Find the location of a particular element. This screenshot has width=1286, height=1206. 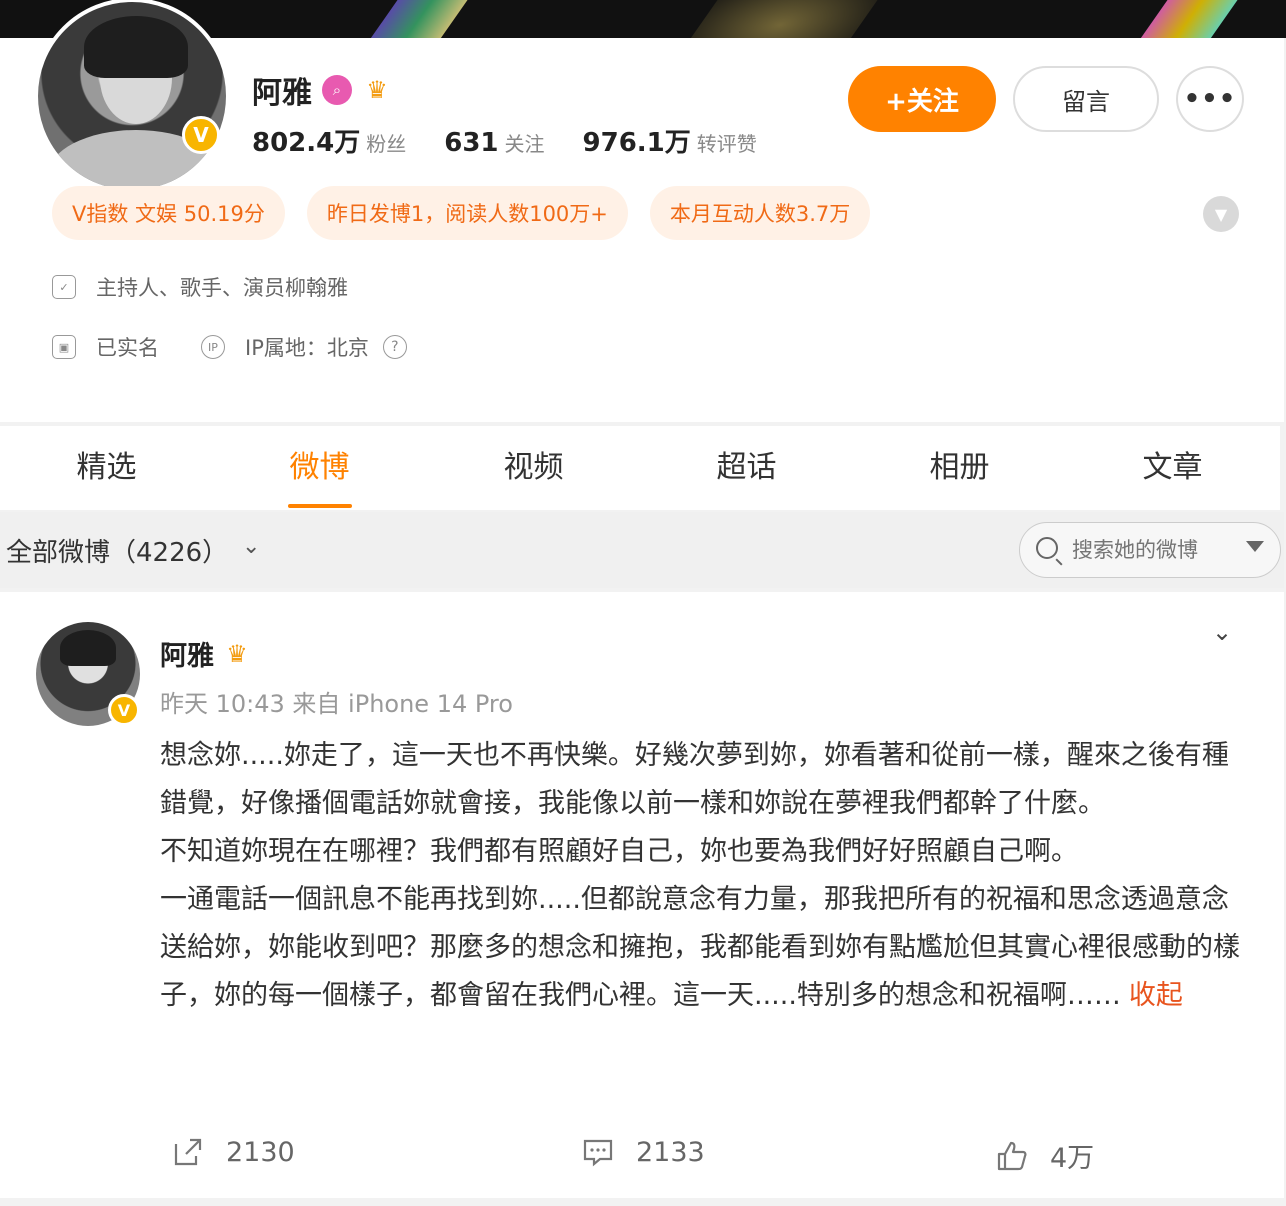

tab-label: 微博 is located at coordinates (319, 467).